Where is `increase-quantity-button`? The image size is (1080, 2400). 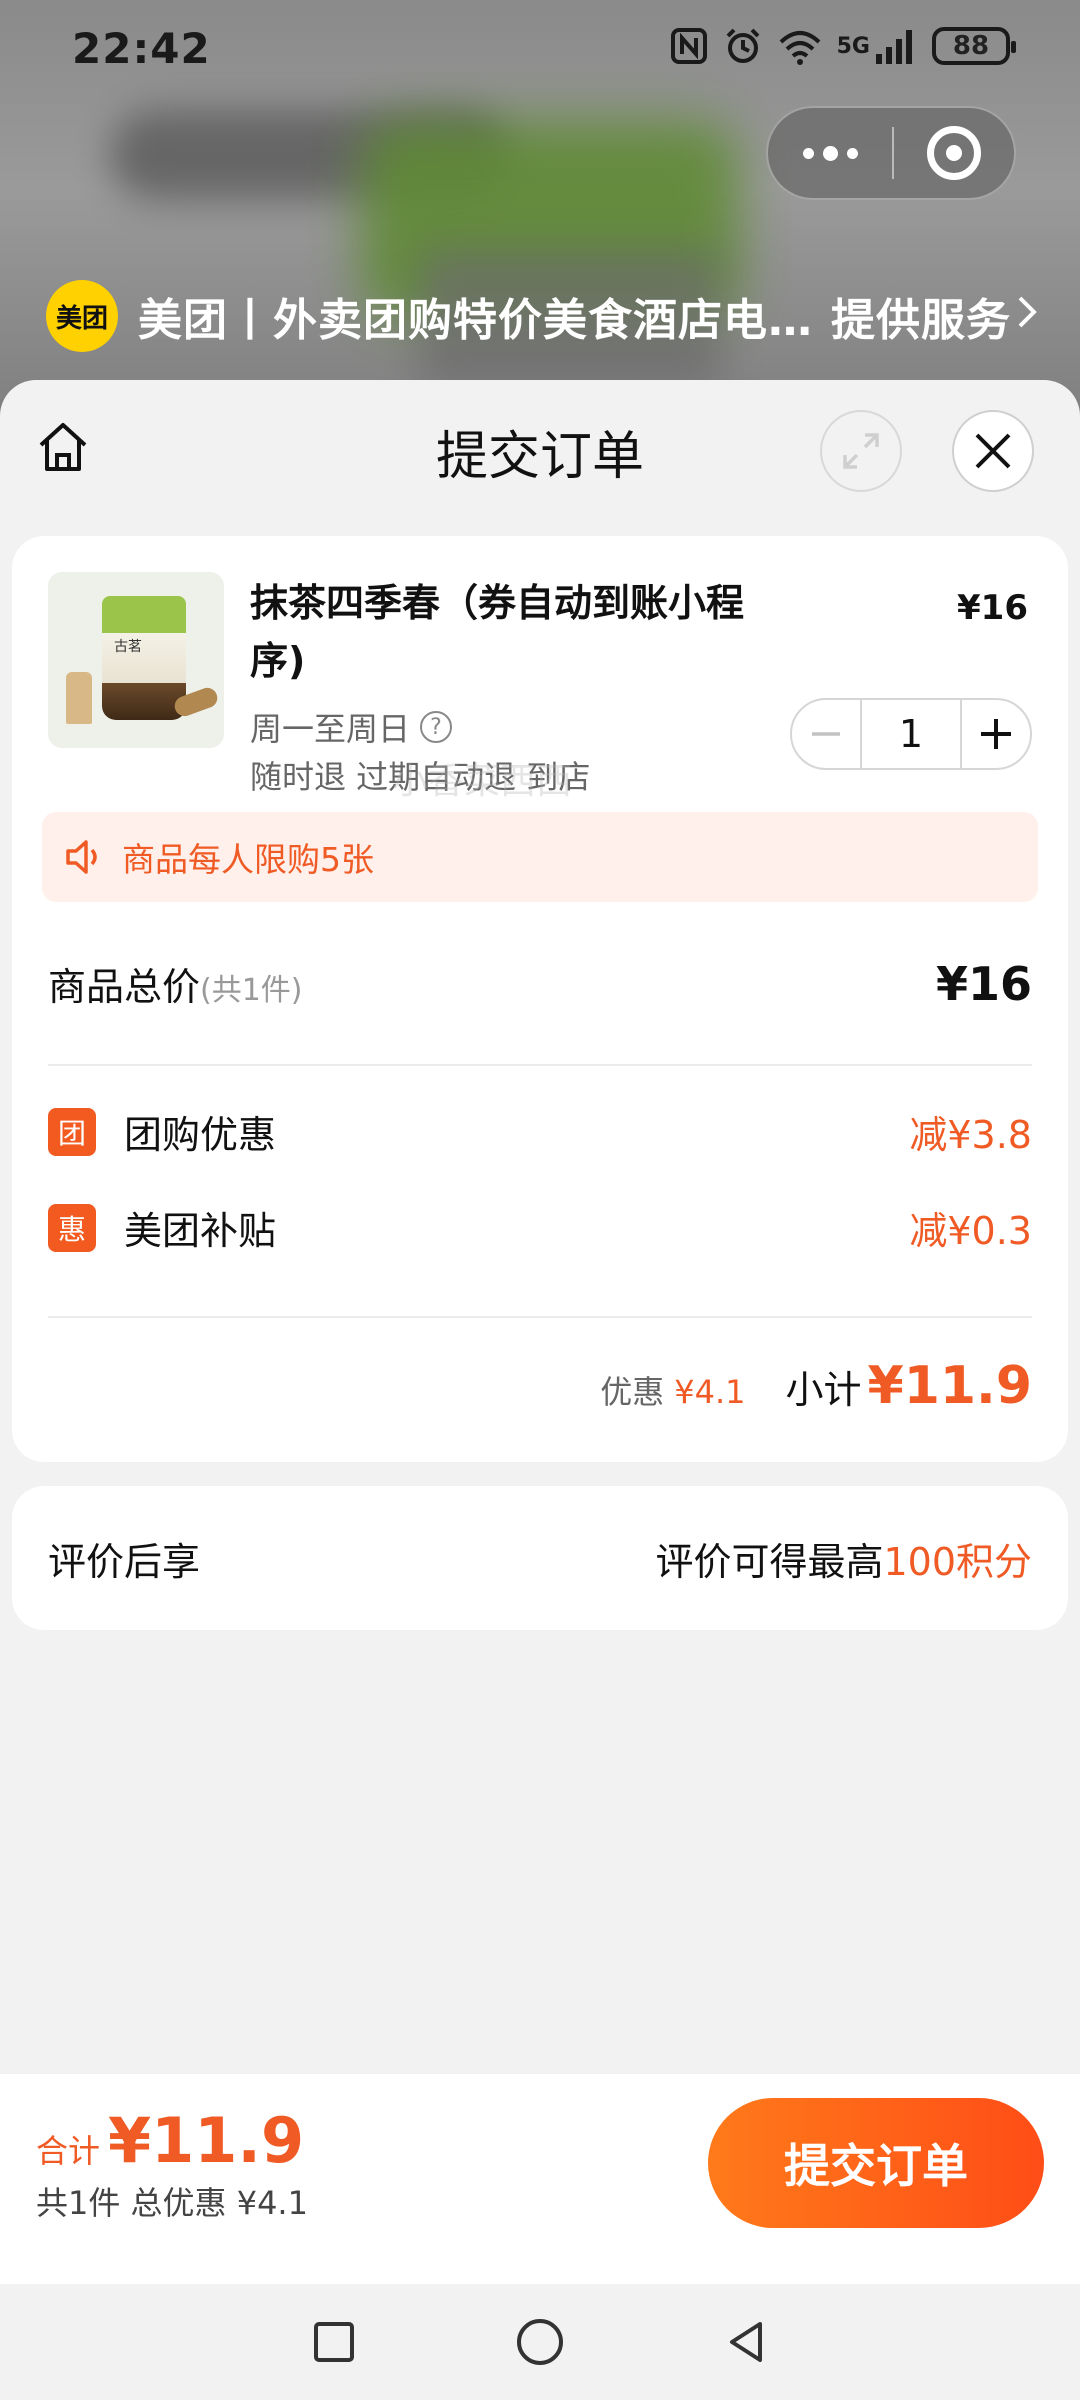
increase-quantity-button is located at coordinates (996, 734).